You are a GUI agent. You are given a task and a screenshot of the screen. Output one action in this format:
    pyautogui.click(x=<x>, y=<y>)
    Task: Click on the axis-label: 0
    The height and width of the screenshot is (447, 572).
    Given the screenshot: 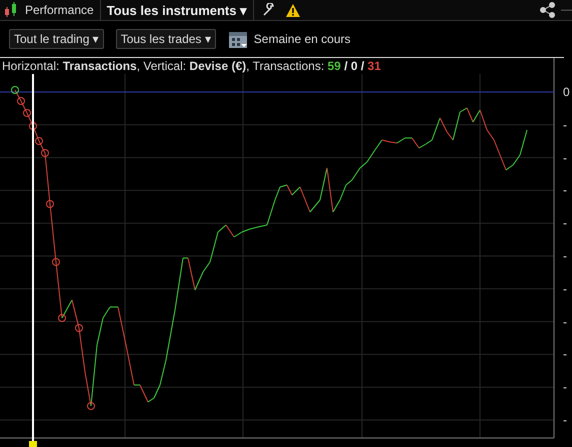 What is the action you would take?
    pyautogui.click(x=566, y=92)
    